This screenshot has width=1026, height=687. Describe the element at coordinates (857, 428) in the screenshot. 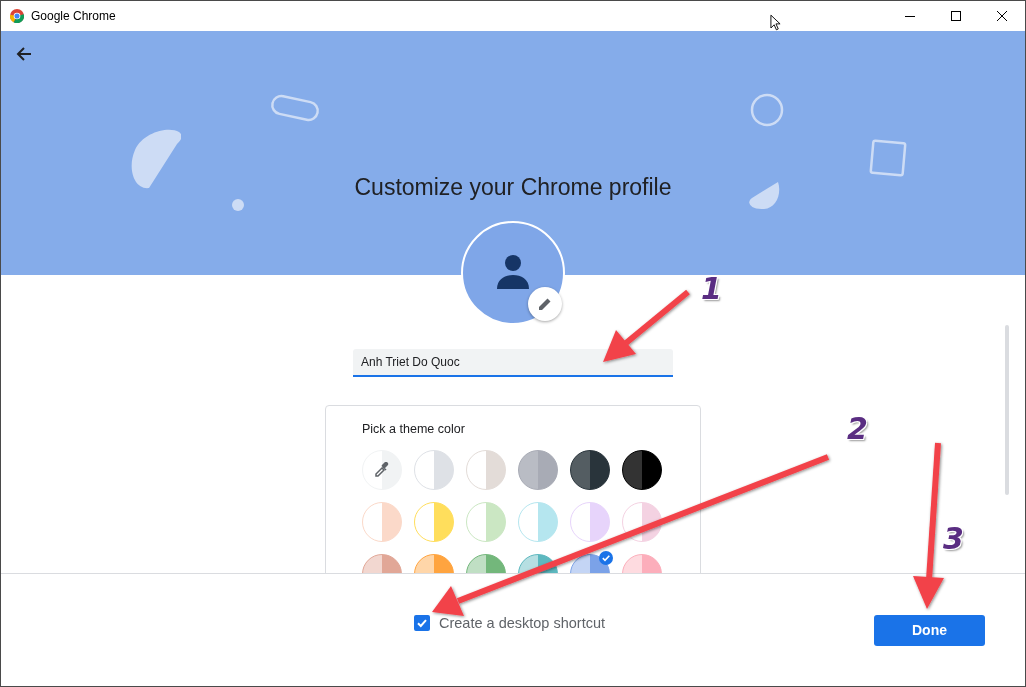

I see `annotation-number: 2` at that location.